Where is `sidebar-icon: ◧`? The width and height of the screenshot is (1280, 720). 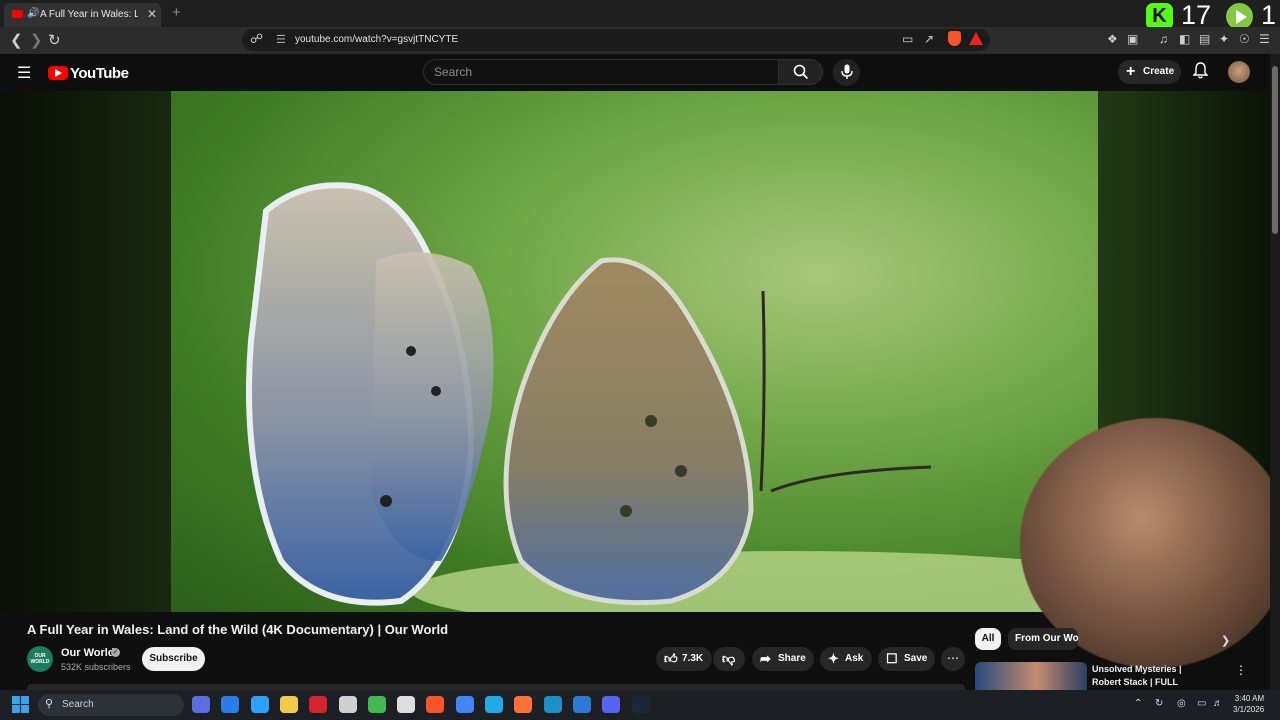
sidebar-icon: ◧ is located at coordinates (1184, 39).